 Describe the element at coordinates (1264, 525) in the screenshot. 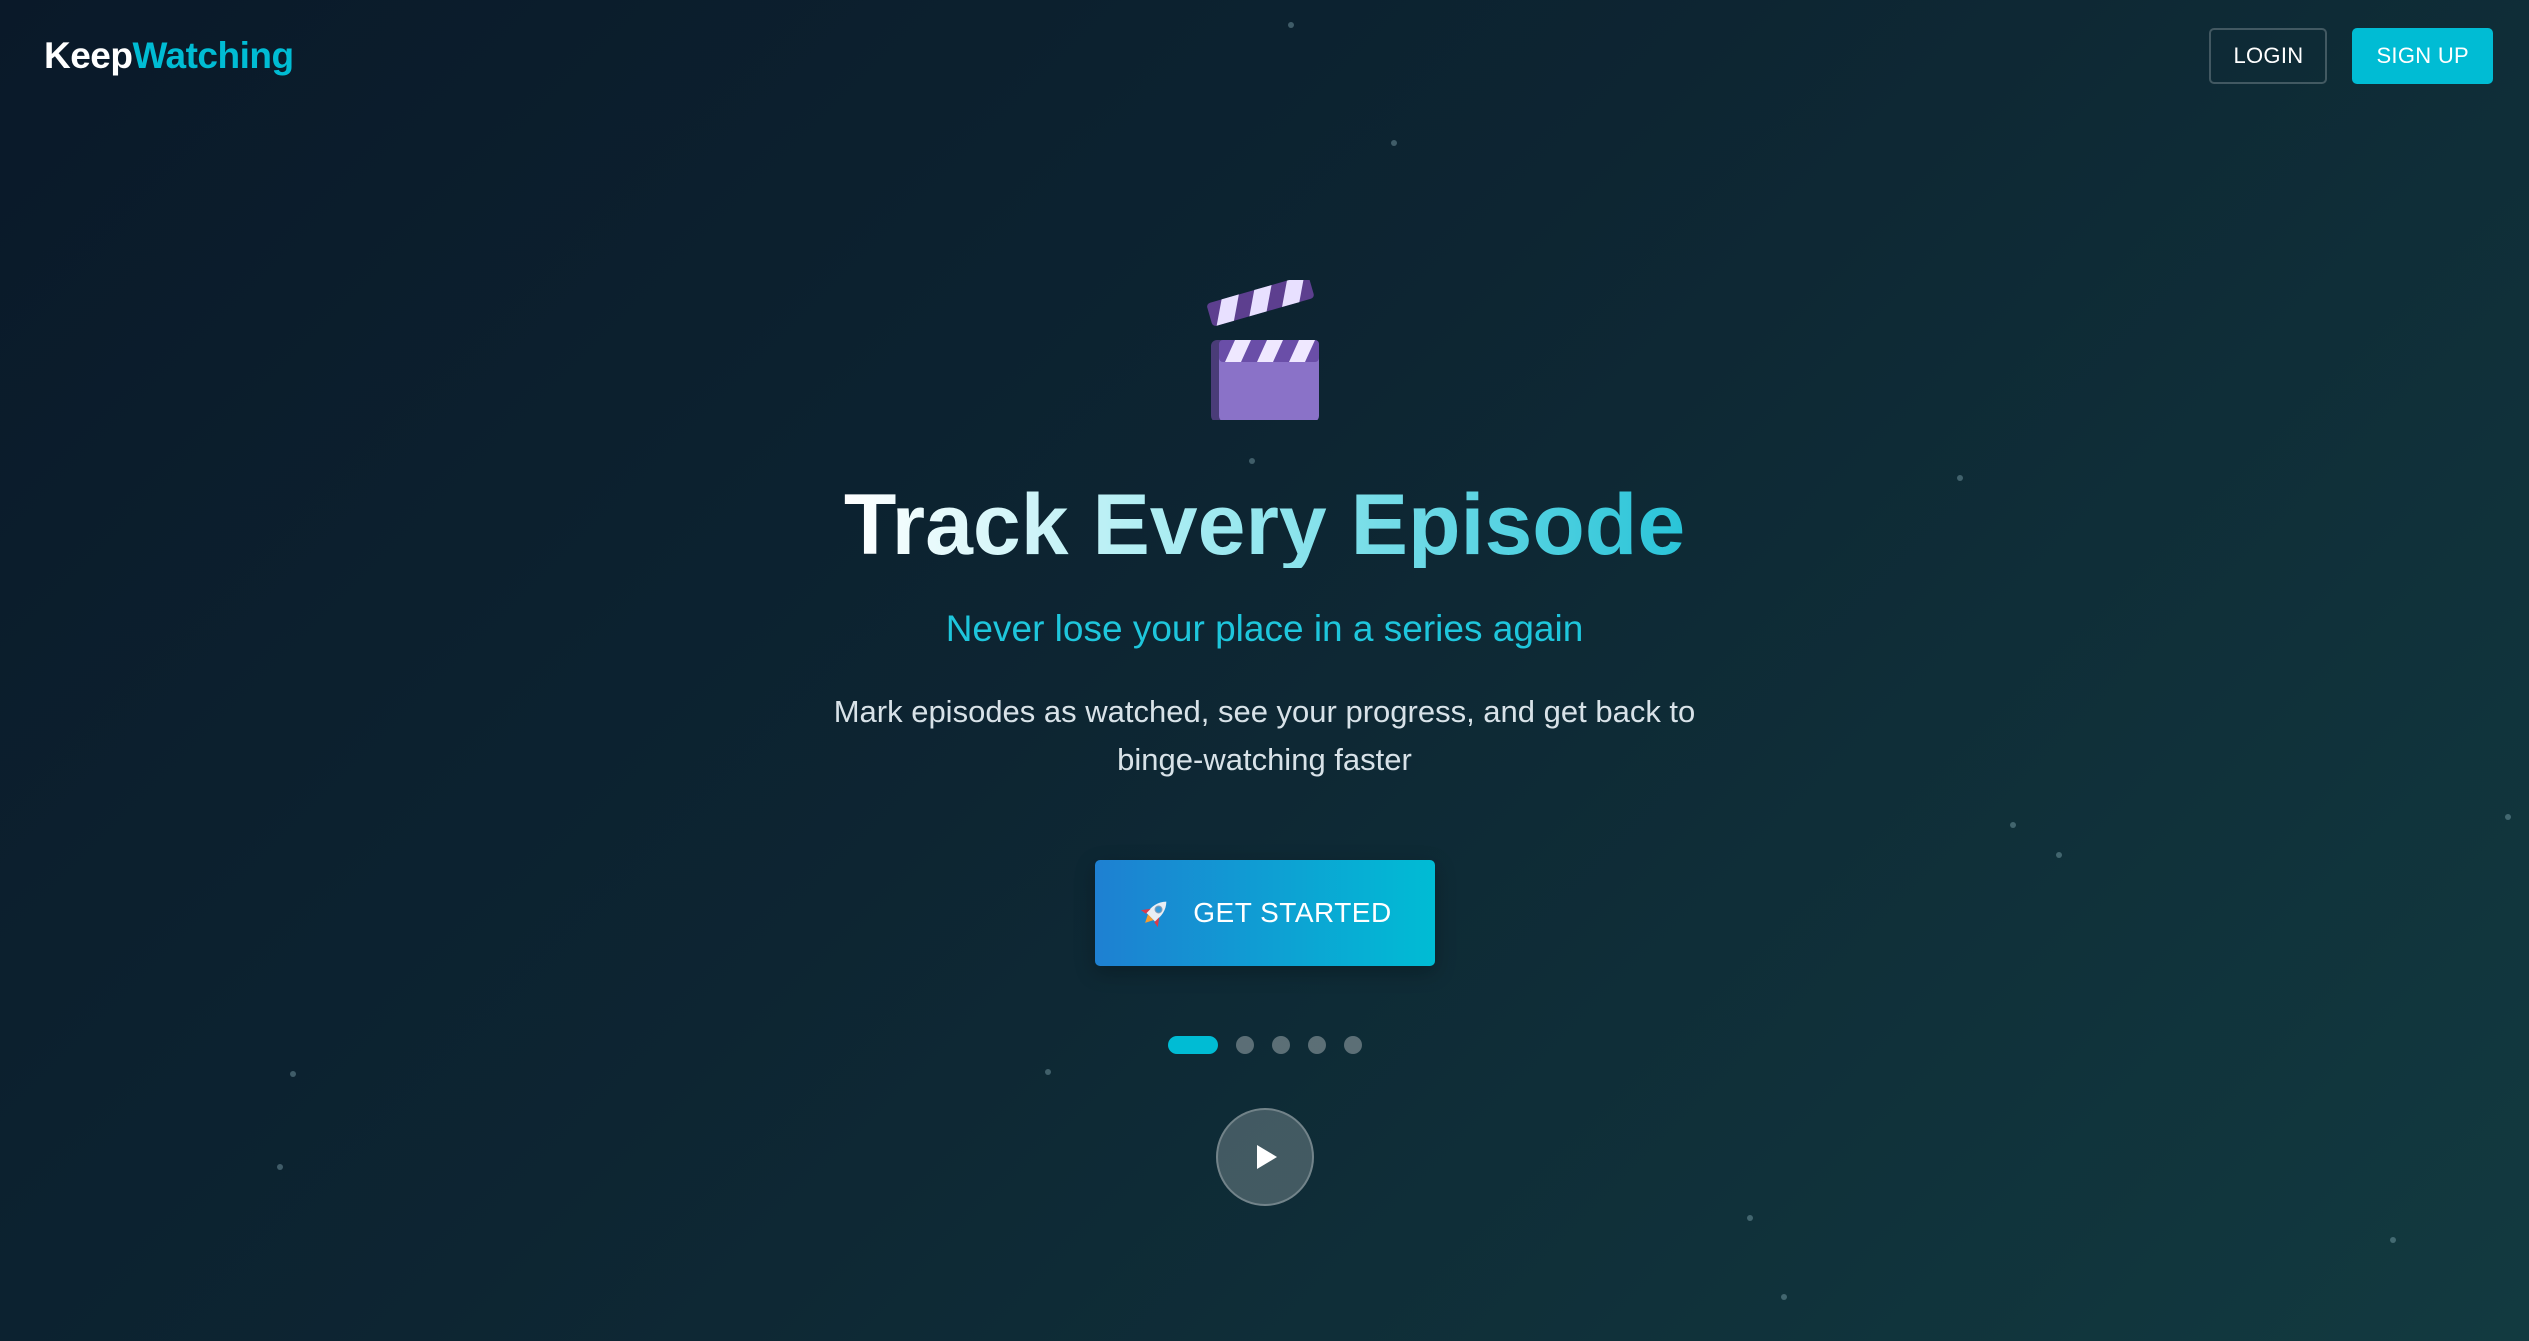

I see `hero-title: Track Every Episode` at that location.